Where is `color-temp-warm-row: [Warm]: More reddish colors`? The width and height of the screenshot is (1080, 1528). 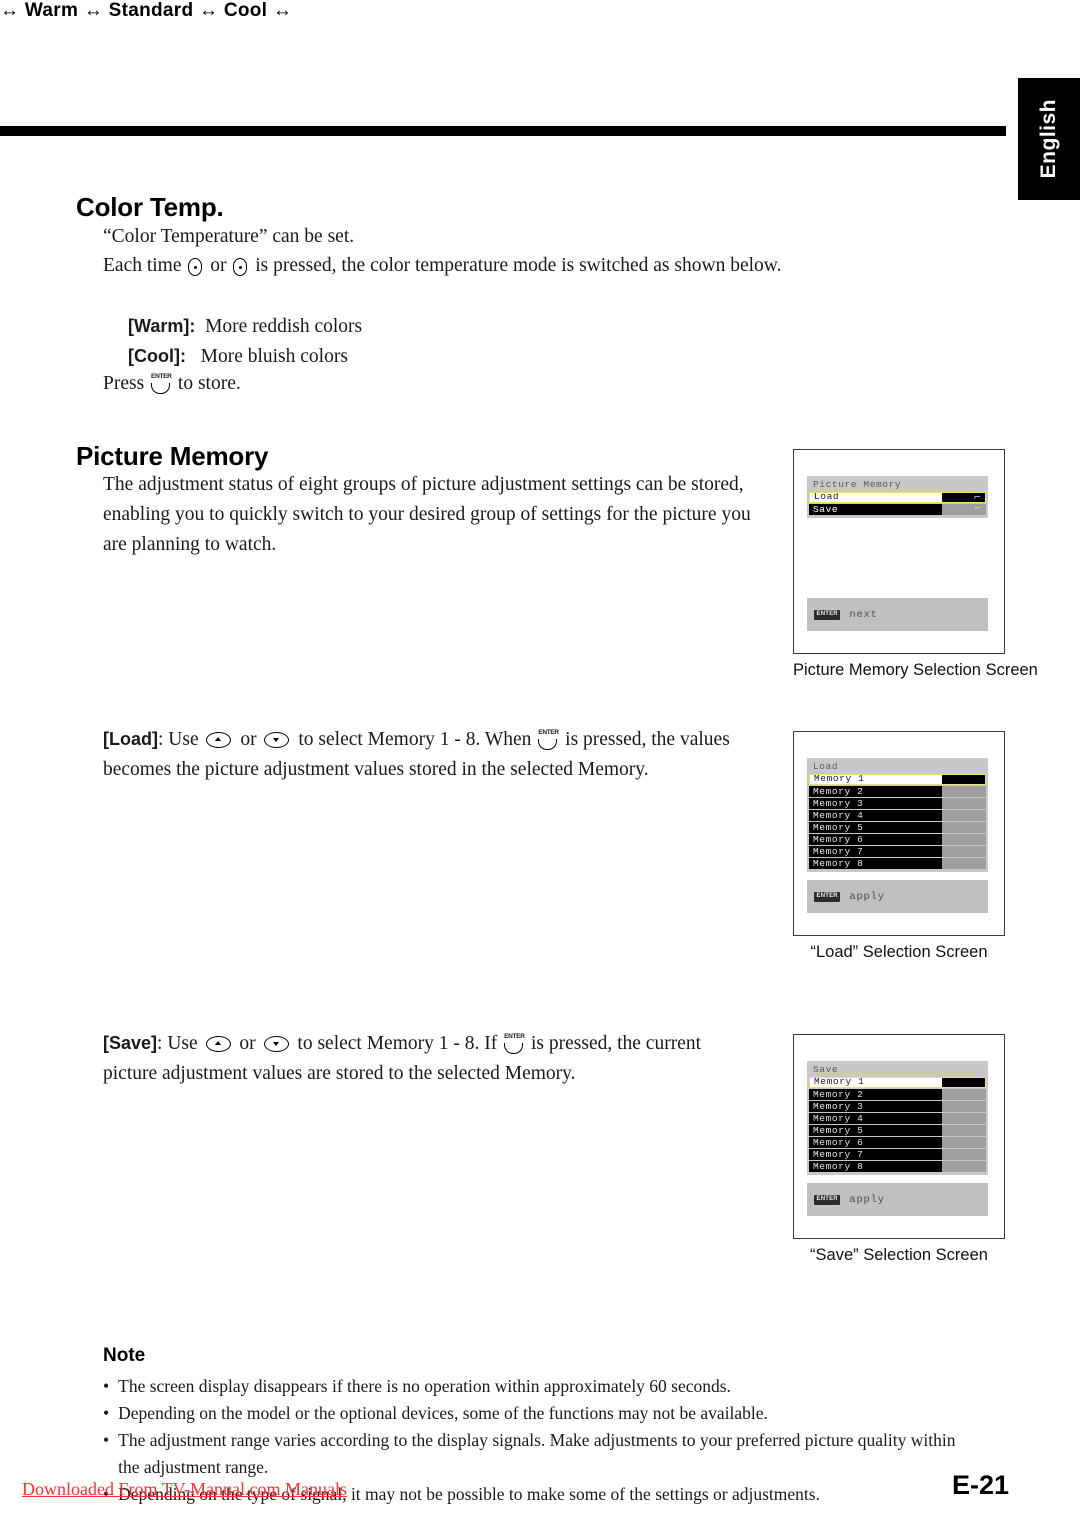
color-temp-warm-row: [Warm]: More reddish colors is located at coordinates (245, 326).